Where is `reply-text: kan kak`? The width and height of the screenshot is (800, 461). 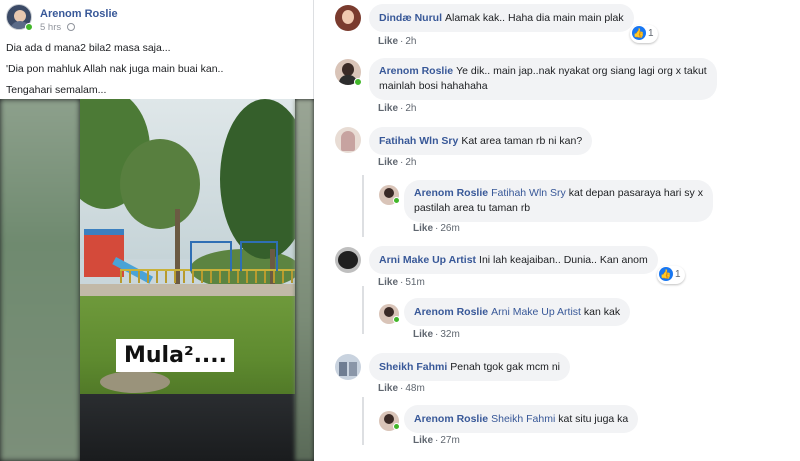 reply-text: kan kak is located at coordinates (602, 312).